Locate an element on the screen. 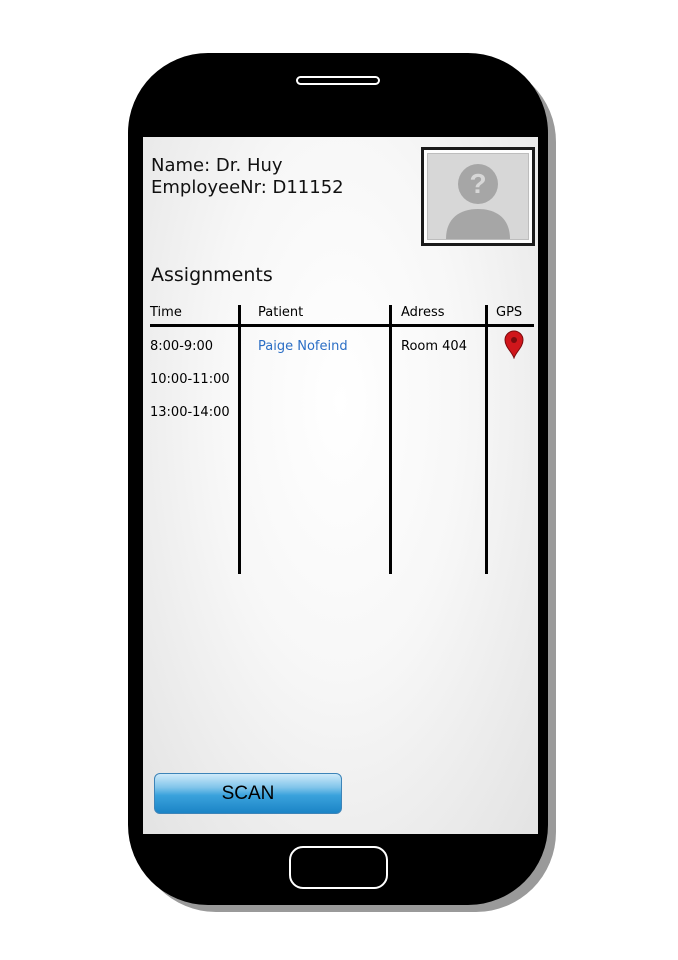 This screenshot has height=960, width=678. scan-button: SCAN is located at coordinates (248, 793).